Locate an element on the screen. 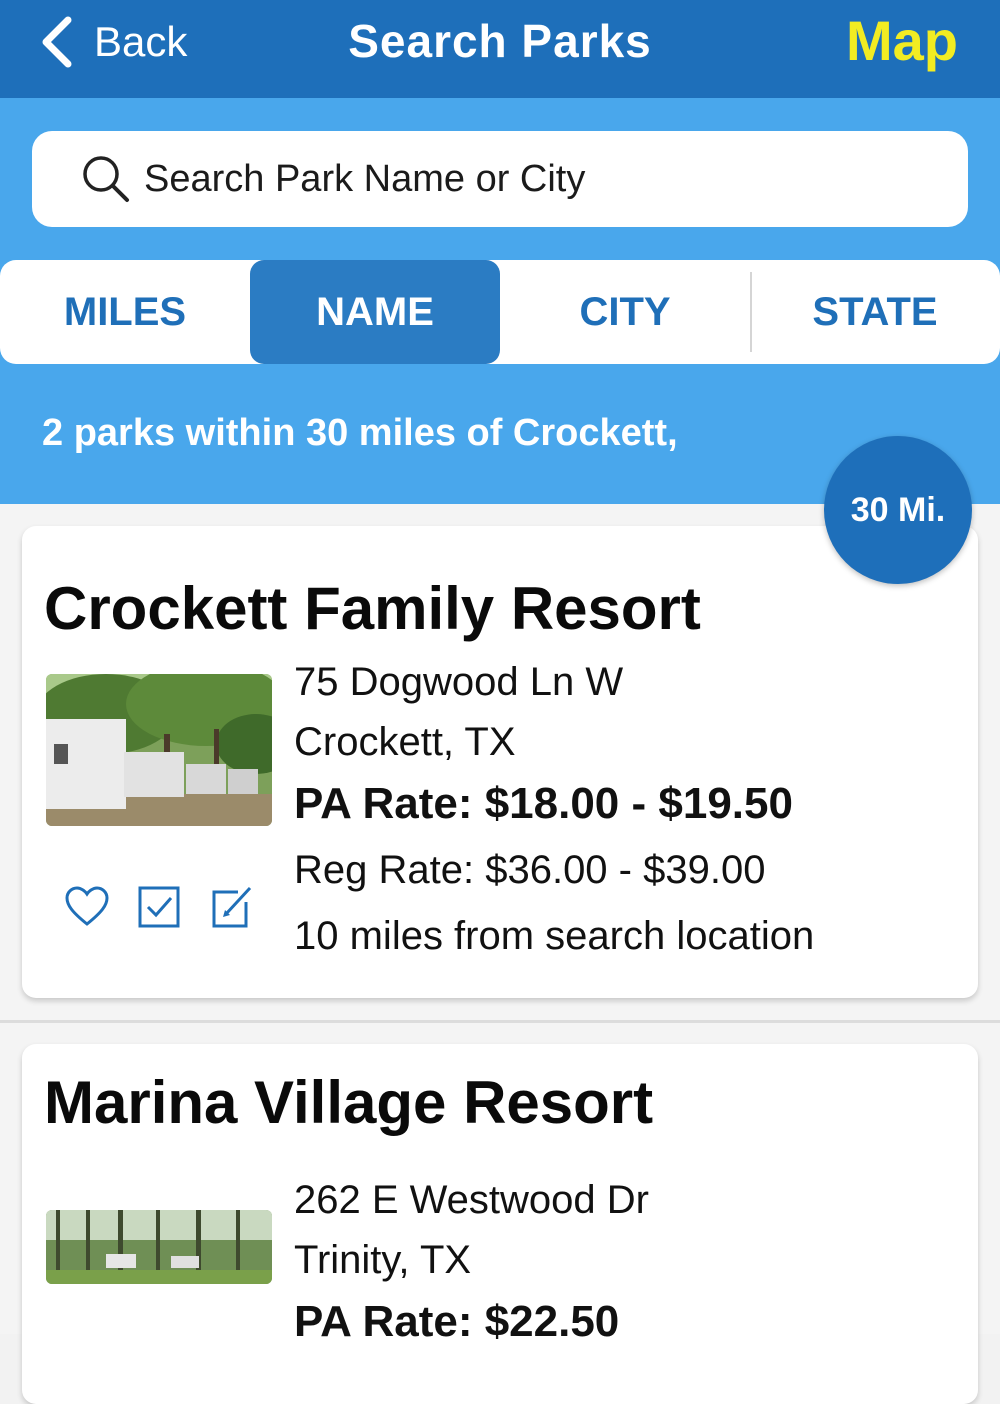  search-band is located at coordinates (500, 180).